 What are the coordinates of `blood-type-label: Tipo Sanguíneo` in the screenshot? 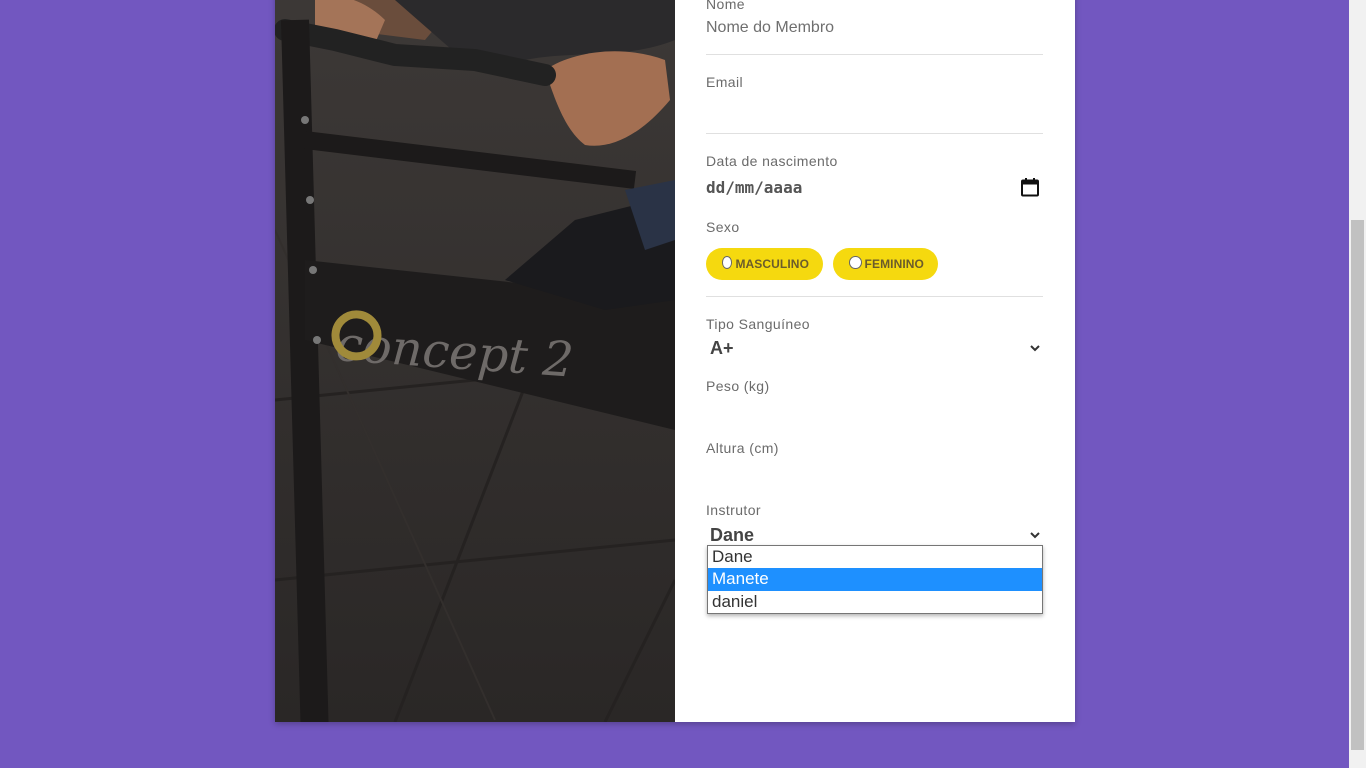 It's located at (758, 324).